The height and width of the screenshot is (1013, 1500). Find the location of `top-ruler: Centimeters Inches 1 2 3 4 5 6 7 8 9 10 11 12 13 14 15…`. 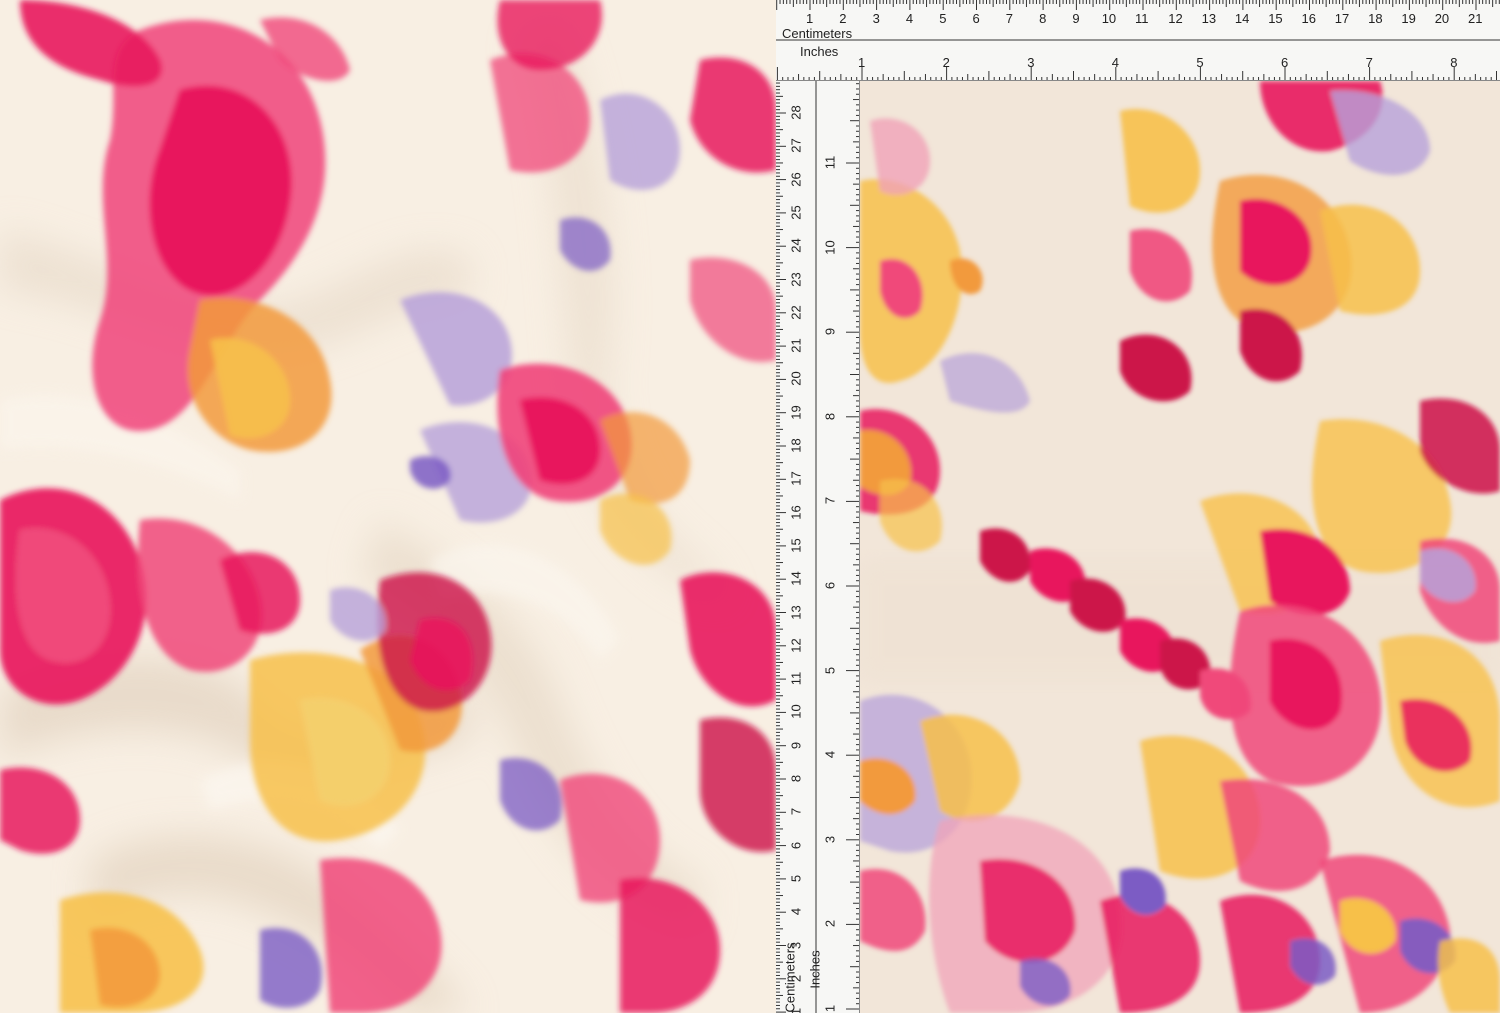

top-ruler: Centimeters Inches 1 2 3 4 5 6 7 8 9 10 11 12 13 14 15… is located at coordinates (1138, 40).